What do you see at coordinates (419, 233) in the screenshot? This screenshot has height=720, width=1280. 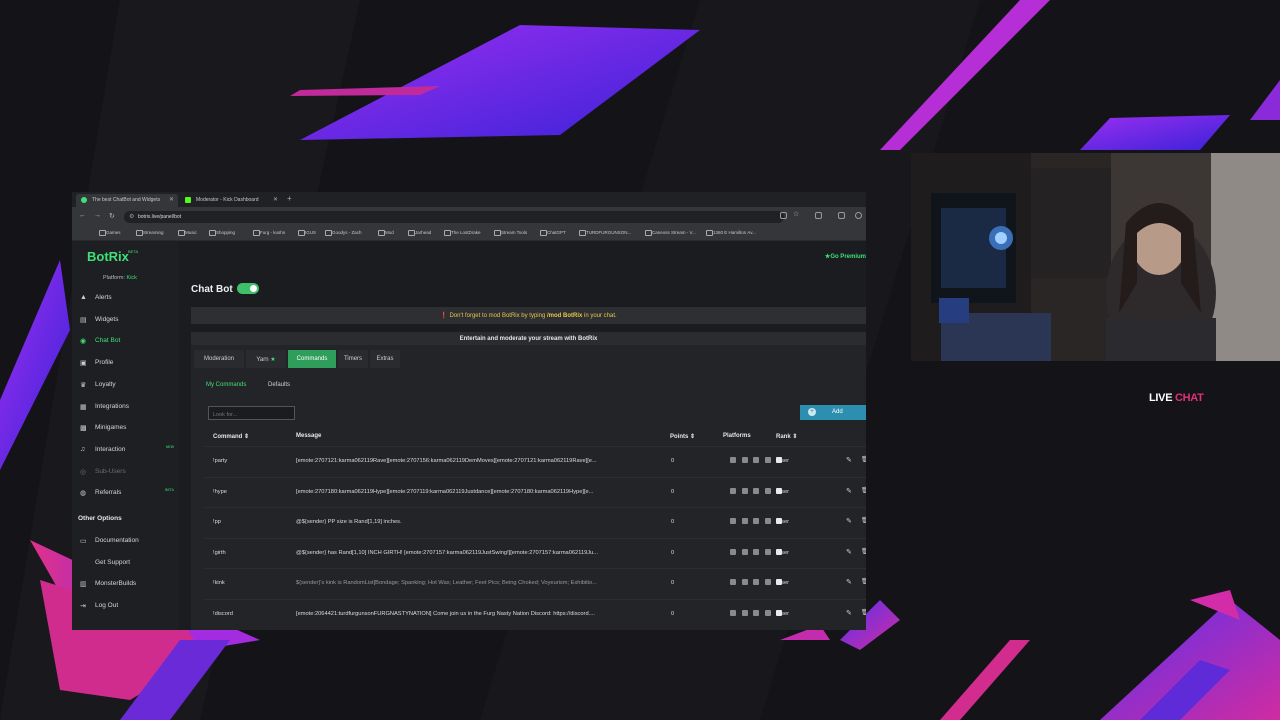 I see `bookmark-item: Jarhead` at bounding box center [419, 233].